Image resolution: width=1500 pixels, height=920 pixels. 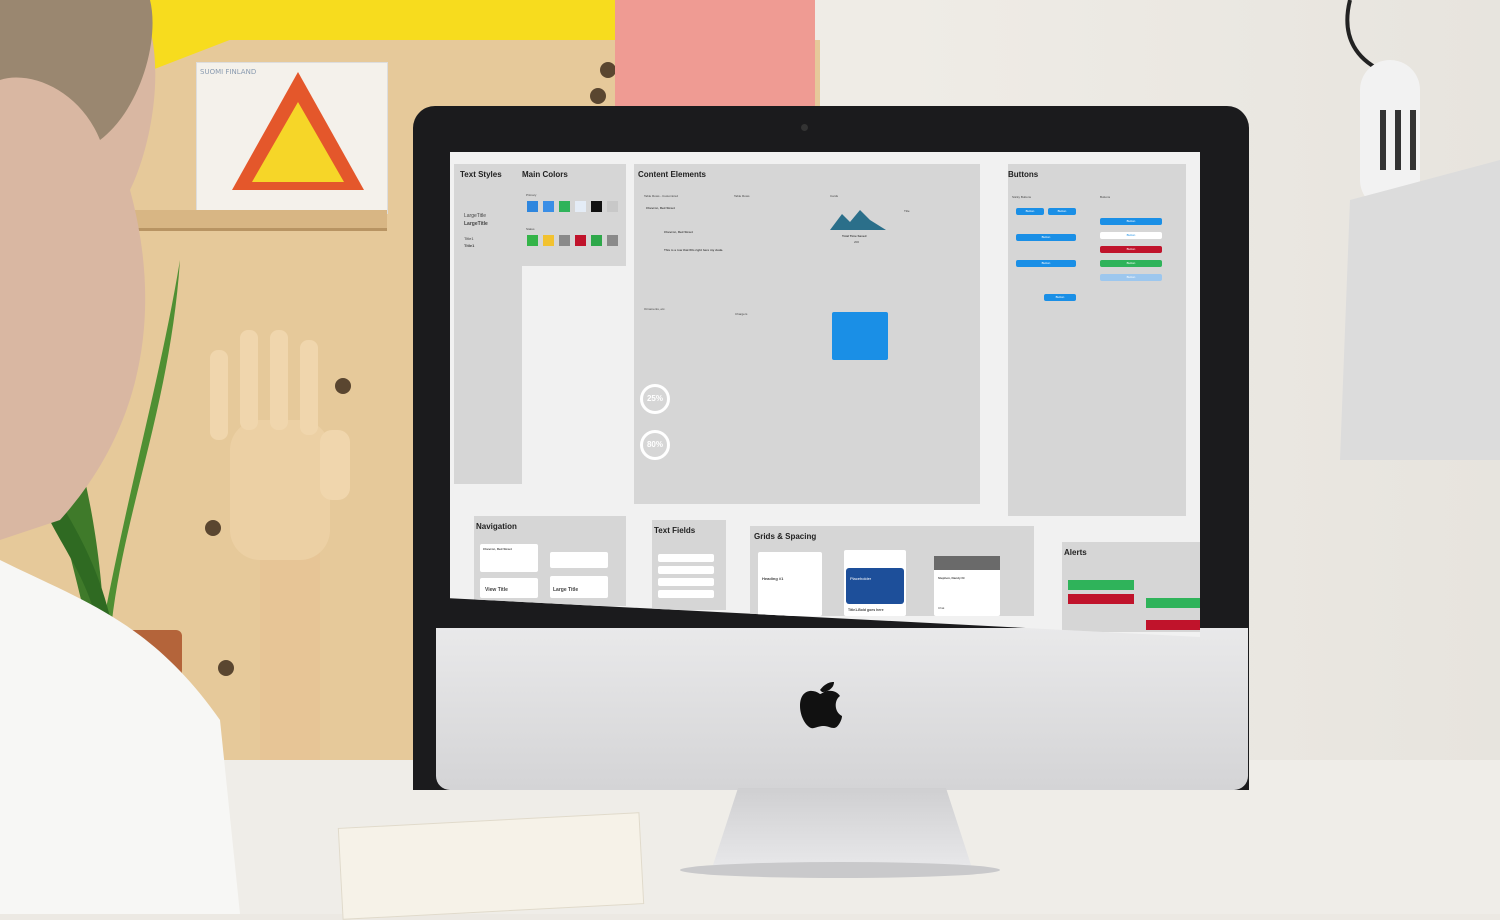 I want to click on nav-large-title: Large Title, so click(x=566, y=590).